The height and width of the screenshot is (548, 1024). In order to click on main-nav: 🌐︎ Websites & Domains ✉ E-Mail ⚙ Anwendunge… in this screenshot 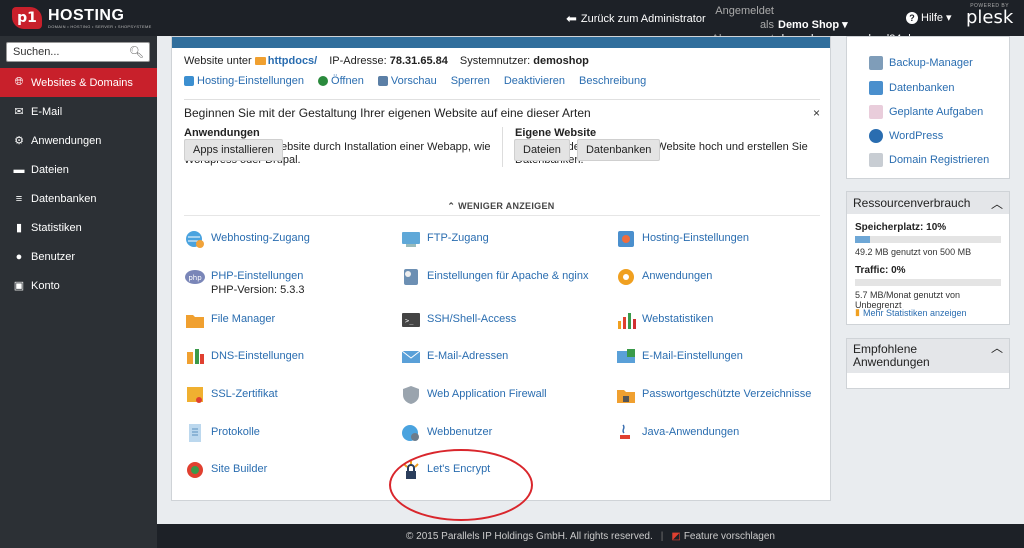, I will do `click(78, 184)`.